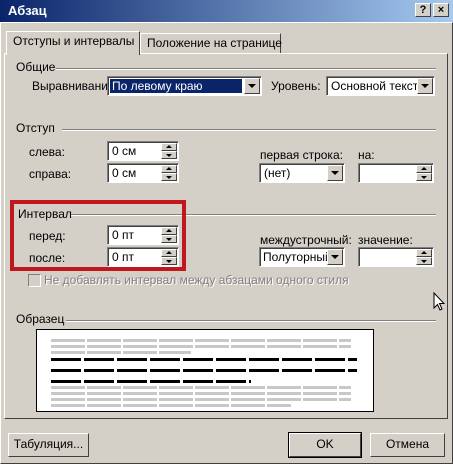 The width and height of the screenshot is (453, 464). What do you see at coordinates (27, 10) in the screenshot?
I see `window-title: Абзац` at bounding box center [27, 10].